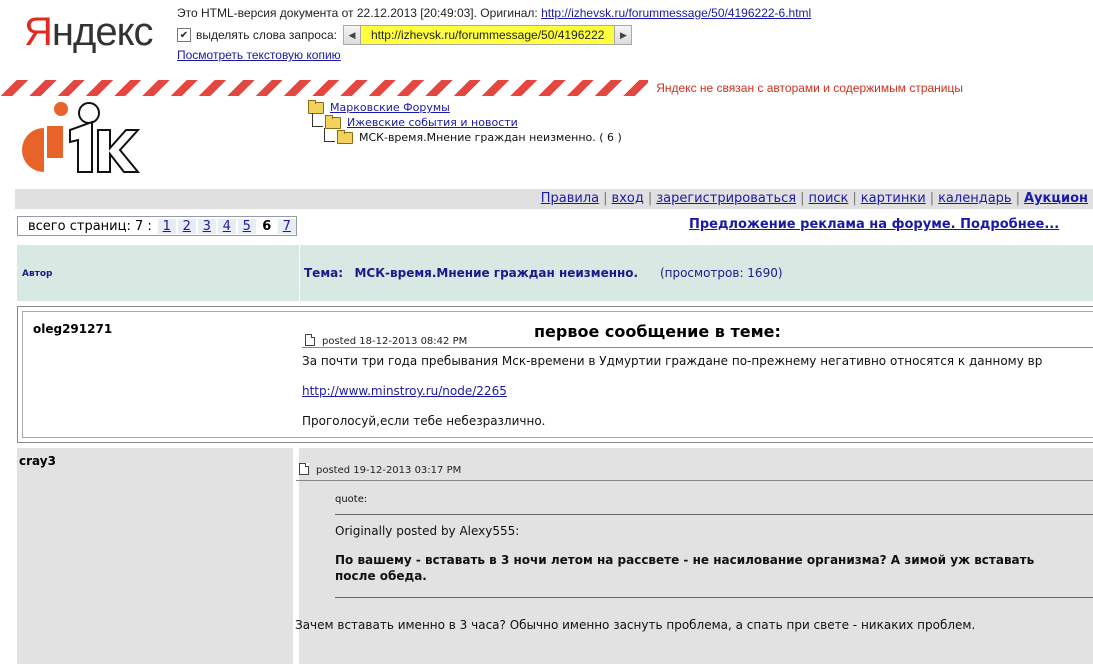 This screenshot has width=1093, height=664. I want to click on nav-rules-link: Правила, so click(570, 198).